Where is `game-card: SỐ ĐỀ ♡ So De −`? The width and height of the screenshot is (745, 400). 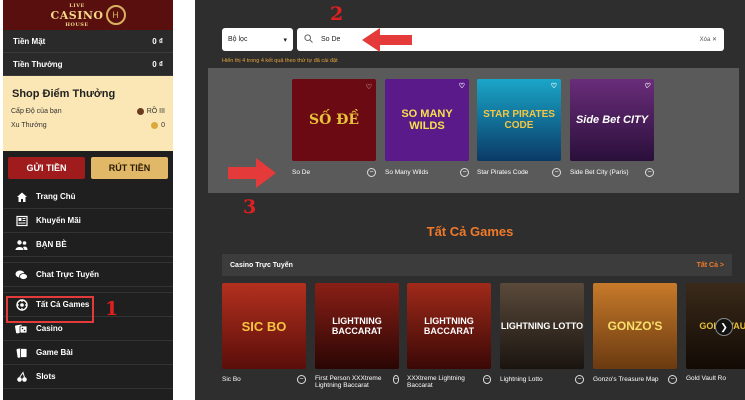 game-card: SỐ ĐỀ ♡ So De − is located at coordinates (334, 128).